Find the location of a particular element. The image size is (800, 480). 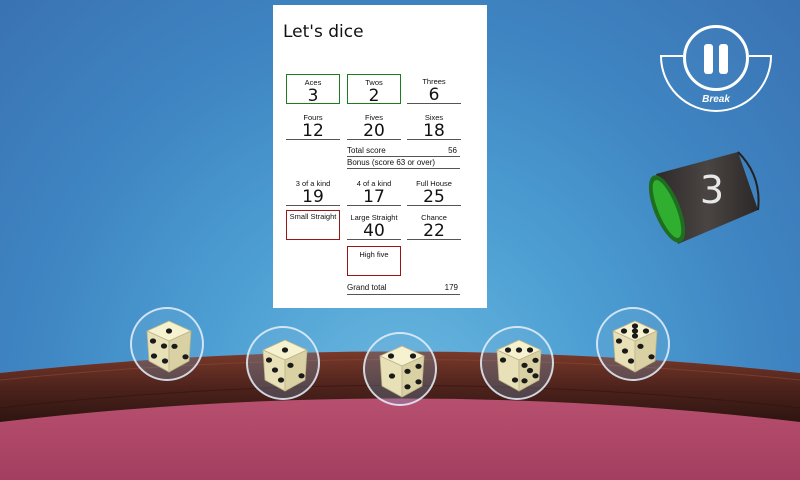

score-value: 6 is located at coordinates (434, 95).